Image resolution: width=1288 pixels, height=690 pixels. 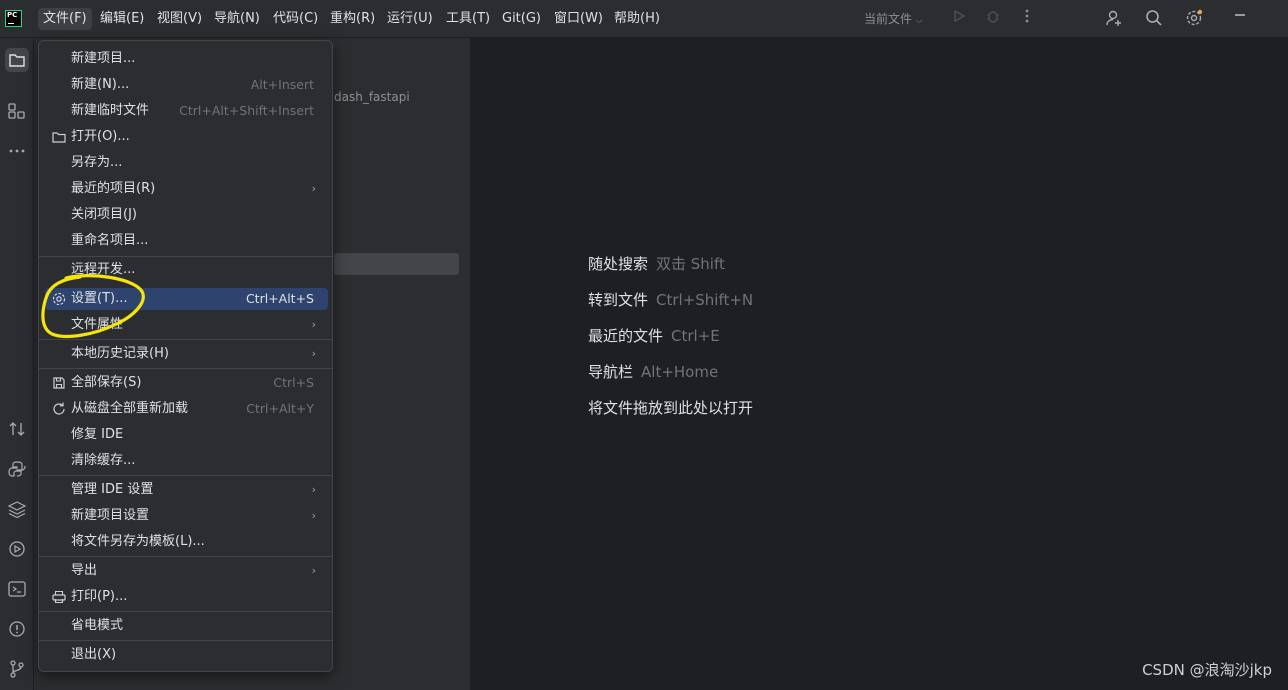 I want to click on menu-label: 管理 IDE 设置, so click(x=112, y=489).